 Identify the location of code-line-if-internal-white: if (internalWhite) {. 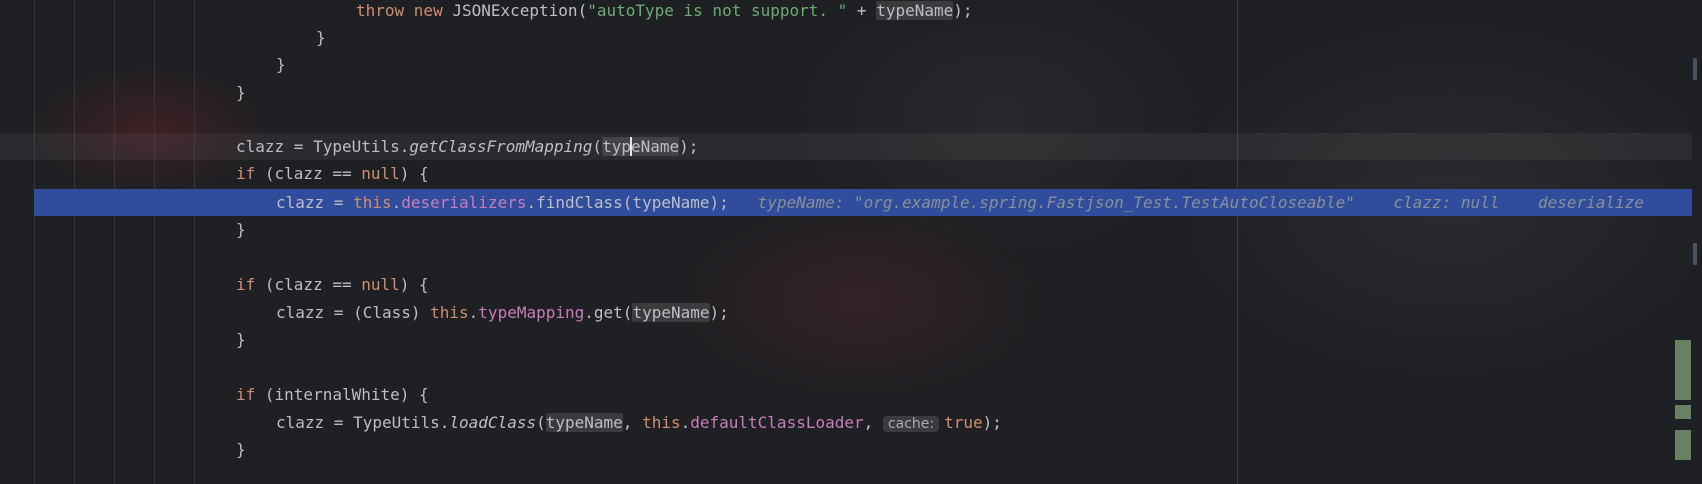
(332, 394).